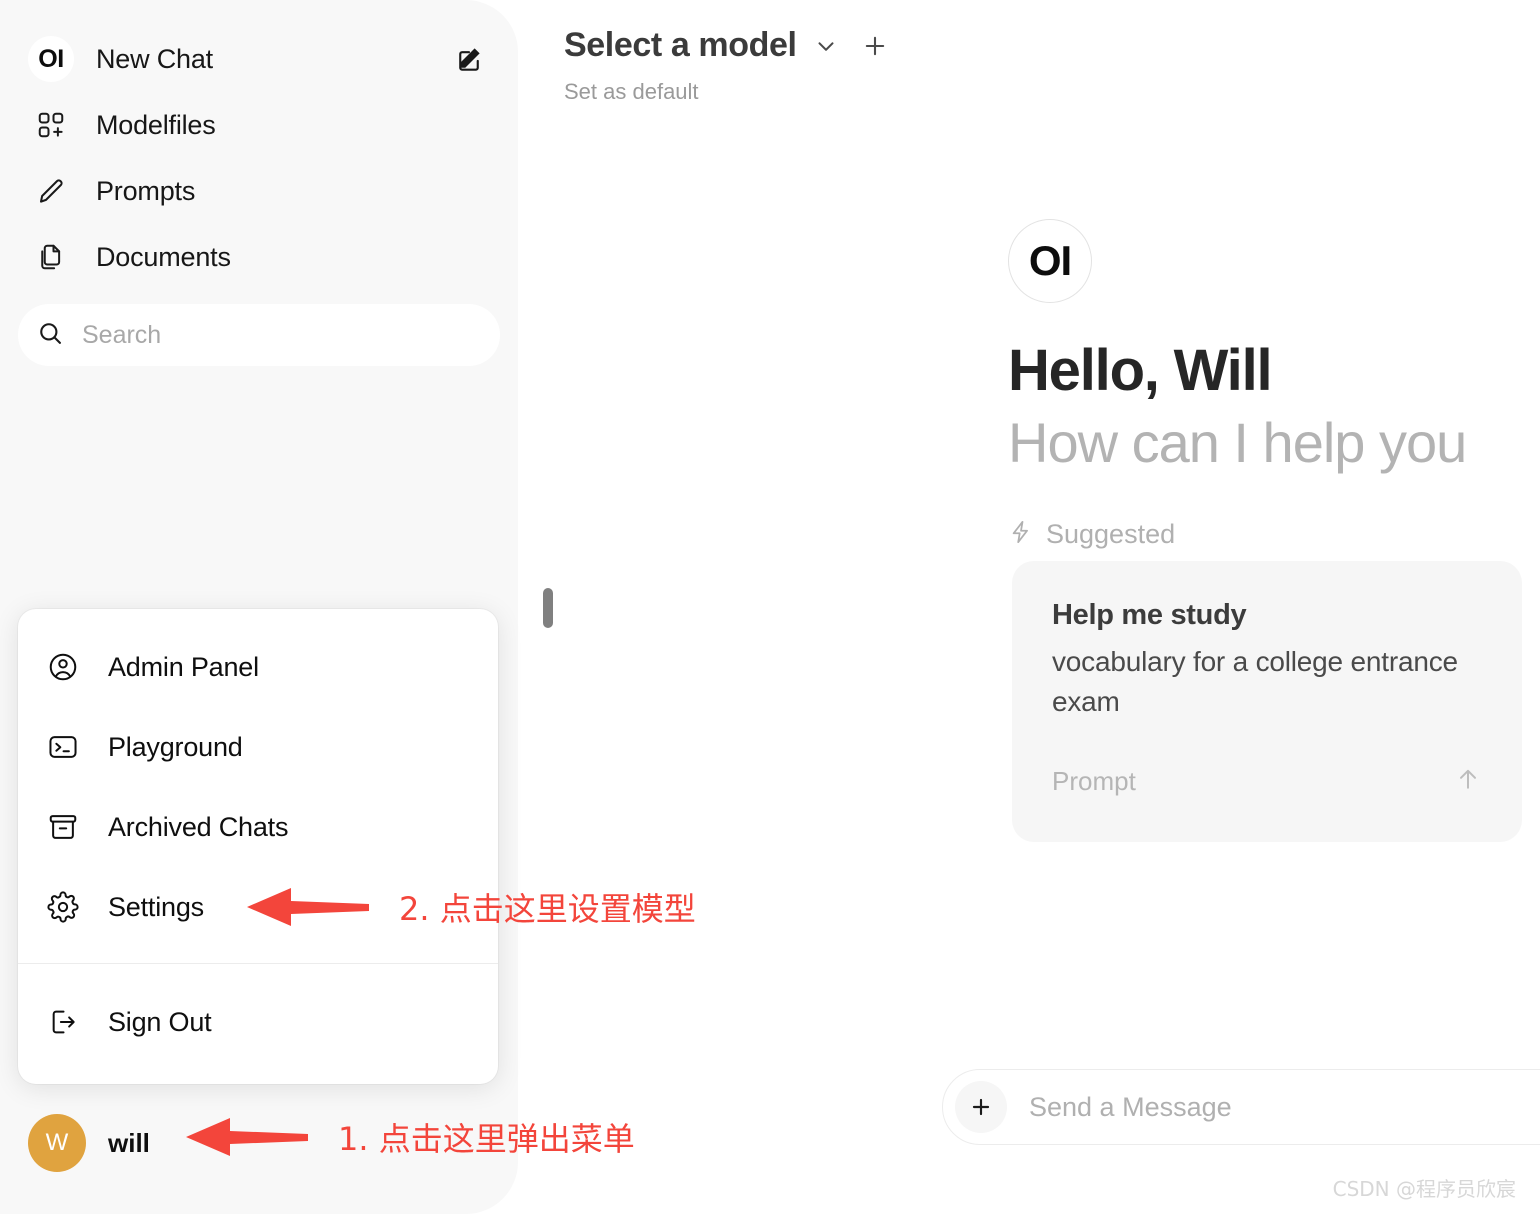  I want to click on sidebar-item-label-modelfiles: Modelfiles, so click(156, 124).